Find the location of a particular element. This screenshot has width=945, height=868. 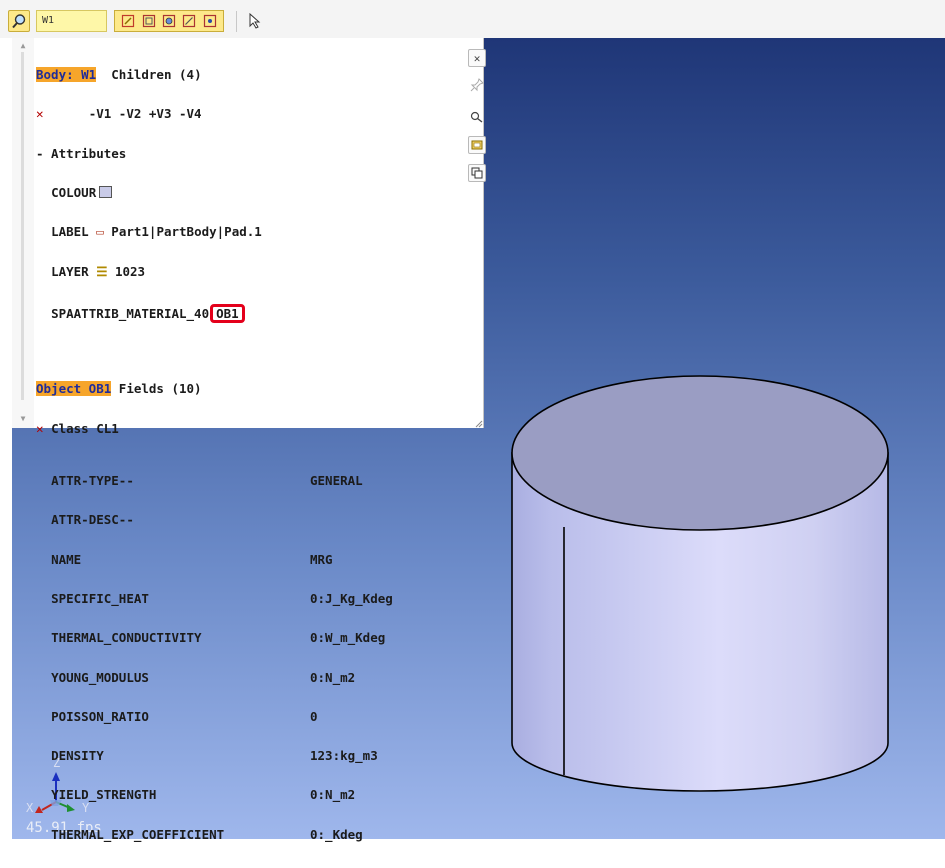

body-label: Body: W1 is located at coordinates (66, 75).